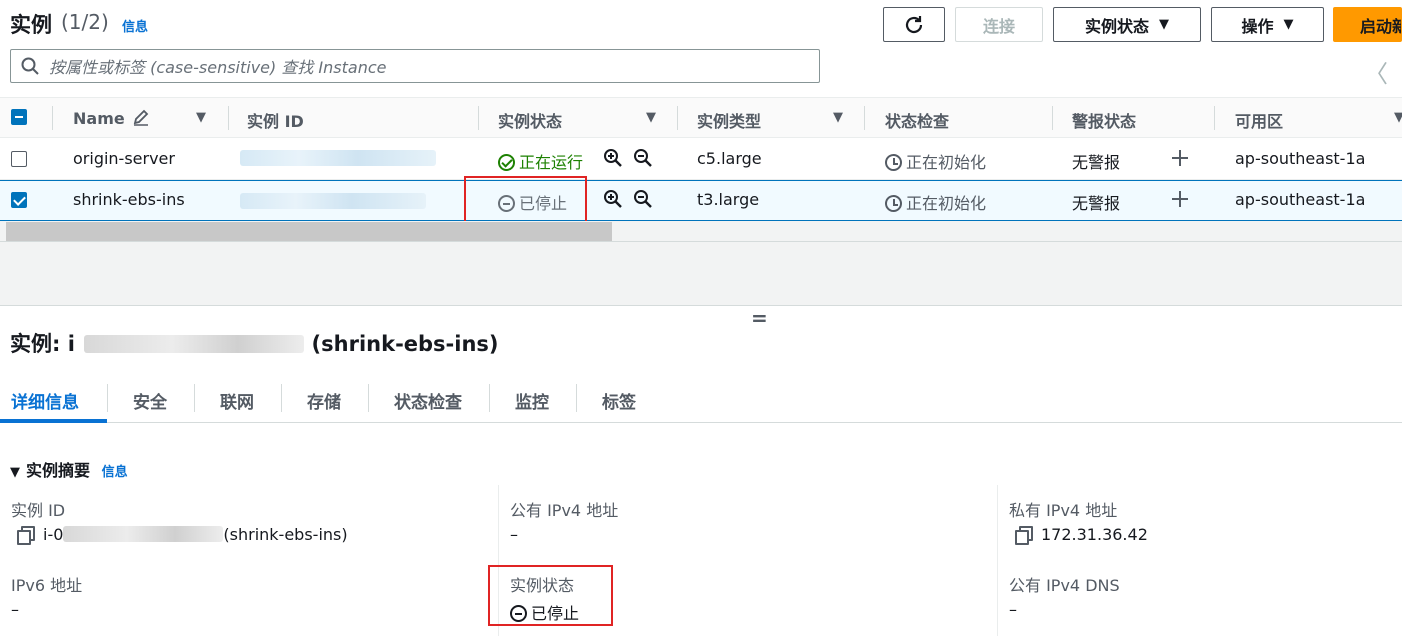 The width and height of the screenshot is (1402, 636). I want to click on highlight-box, so click(550, 595).